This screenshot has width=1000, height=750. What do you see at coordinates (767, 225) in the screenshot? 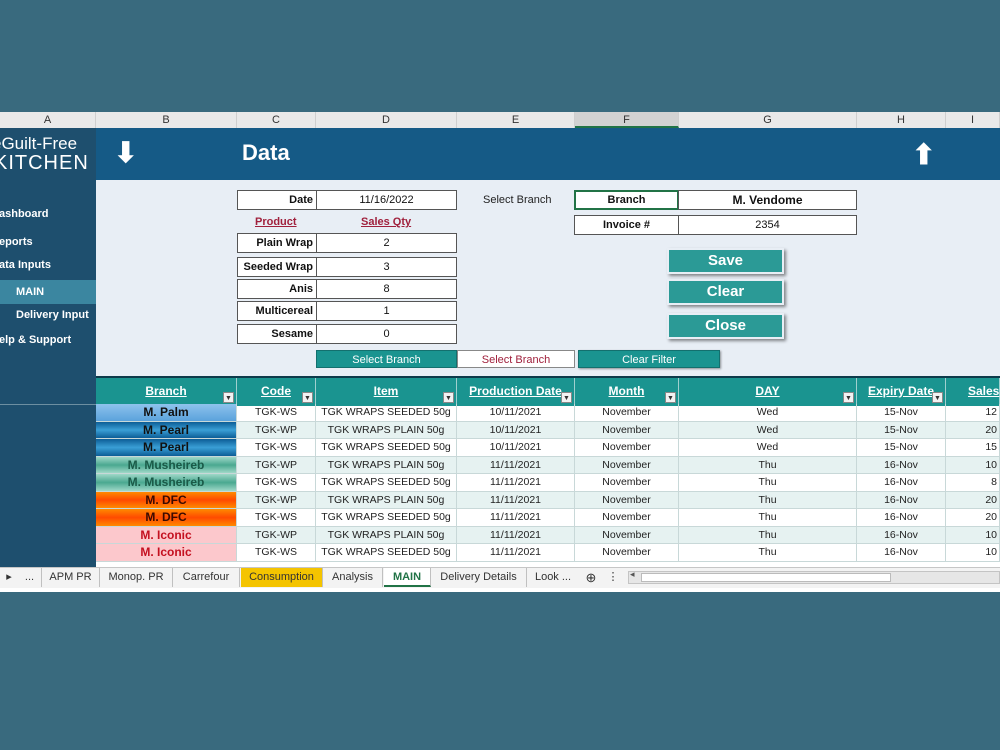
I see `invoice-field: 2354` at bounding box center [767, 225].